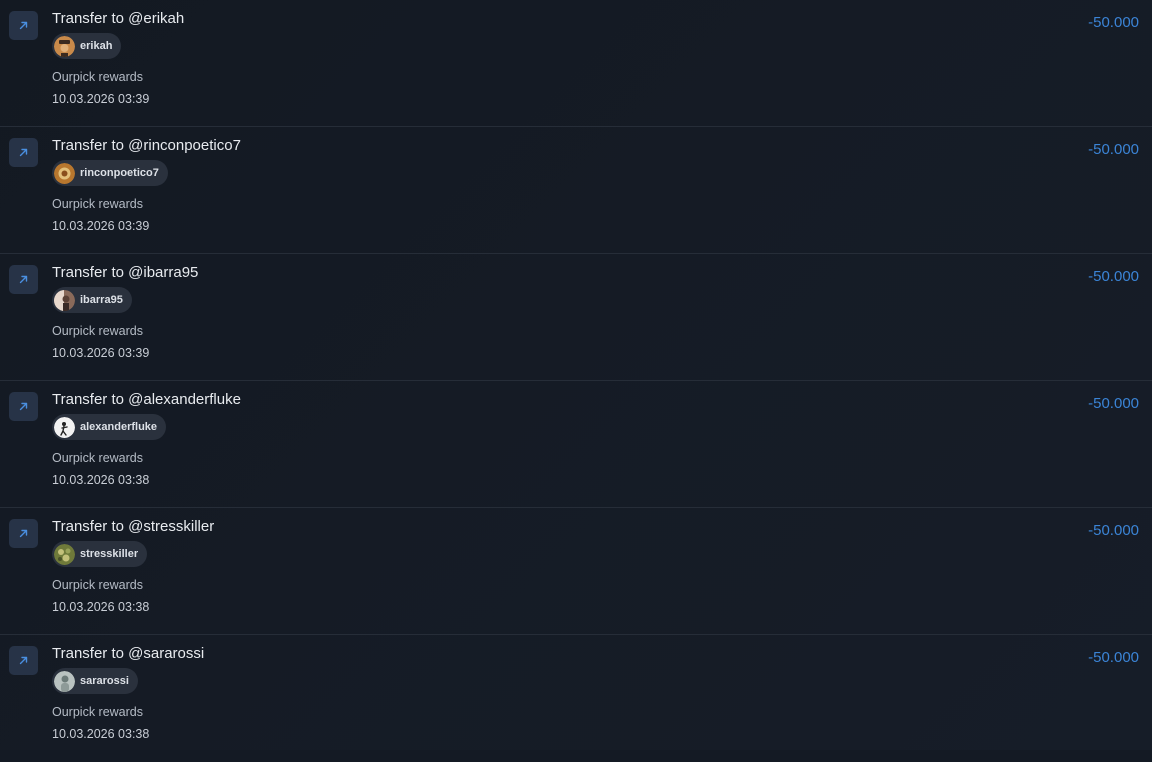 This screenshot has width=1152, height=762. What do you see at coordinates (128, 653) in the screenshot?
I see `transaction-title: Transfer to @sararossi` at bounding box center [128, 653].